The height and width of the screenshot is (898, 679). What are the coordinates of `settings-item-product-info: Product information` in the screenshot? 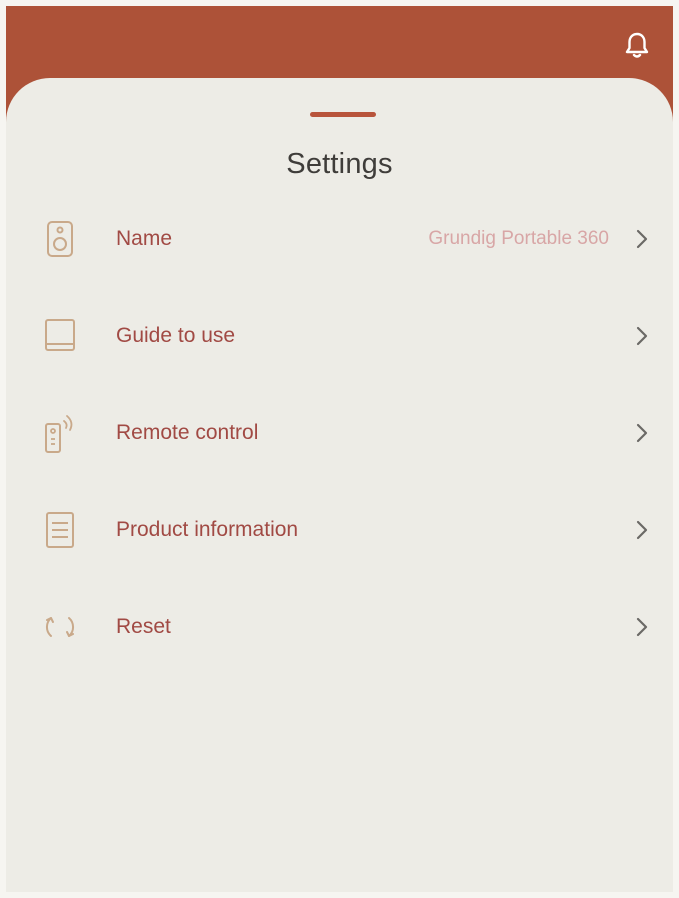 It's located at (339, 529).